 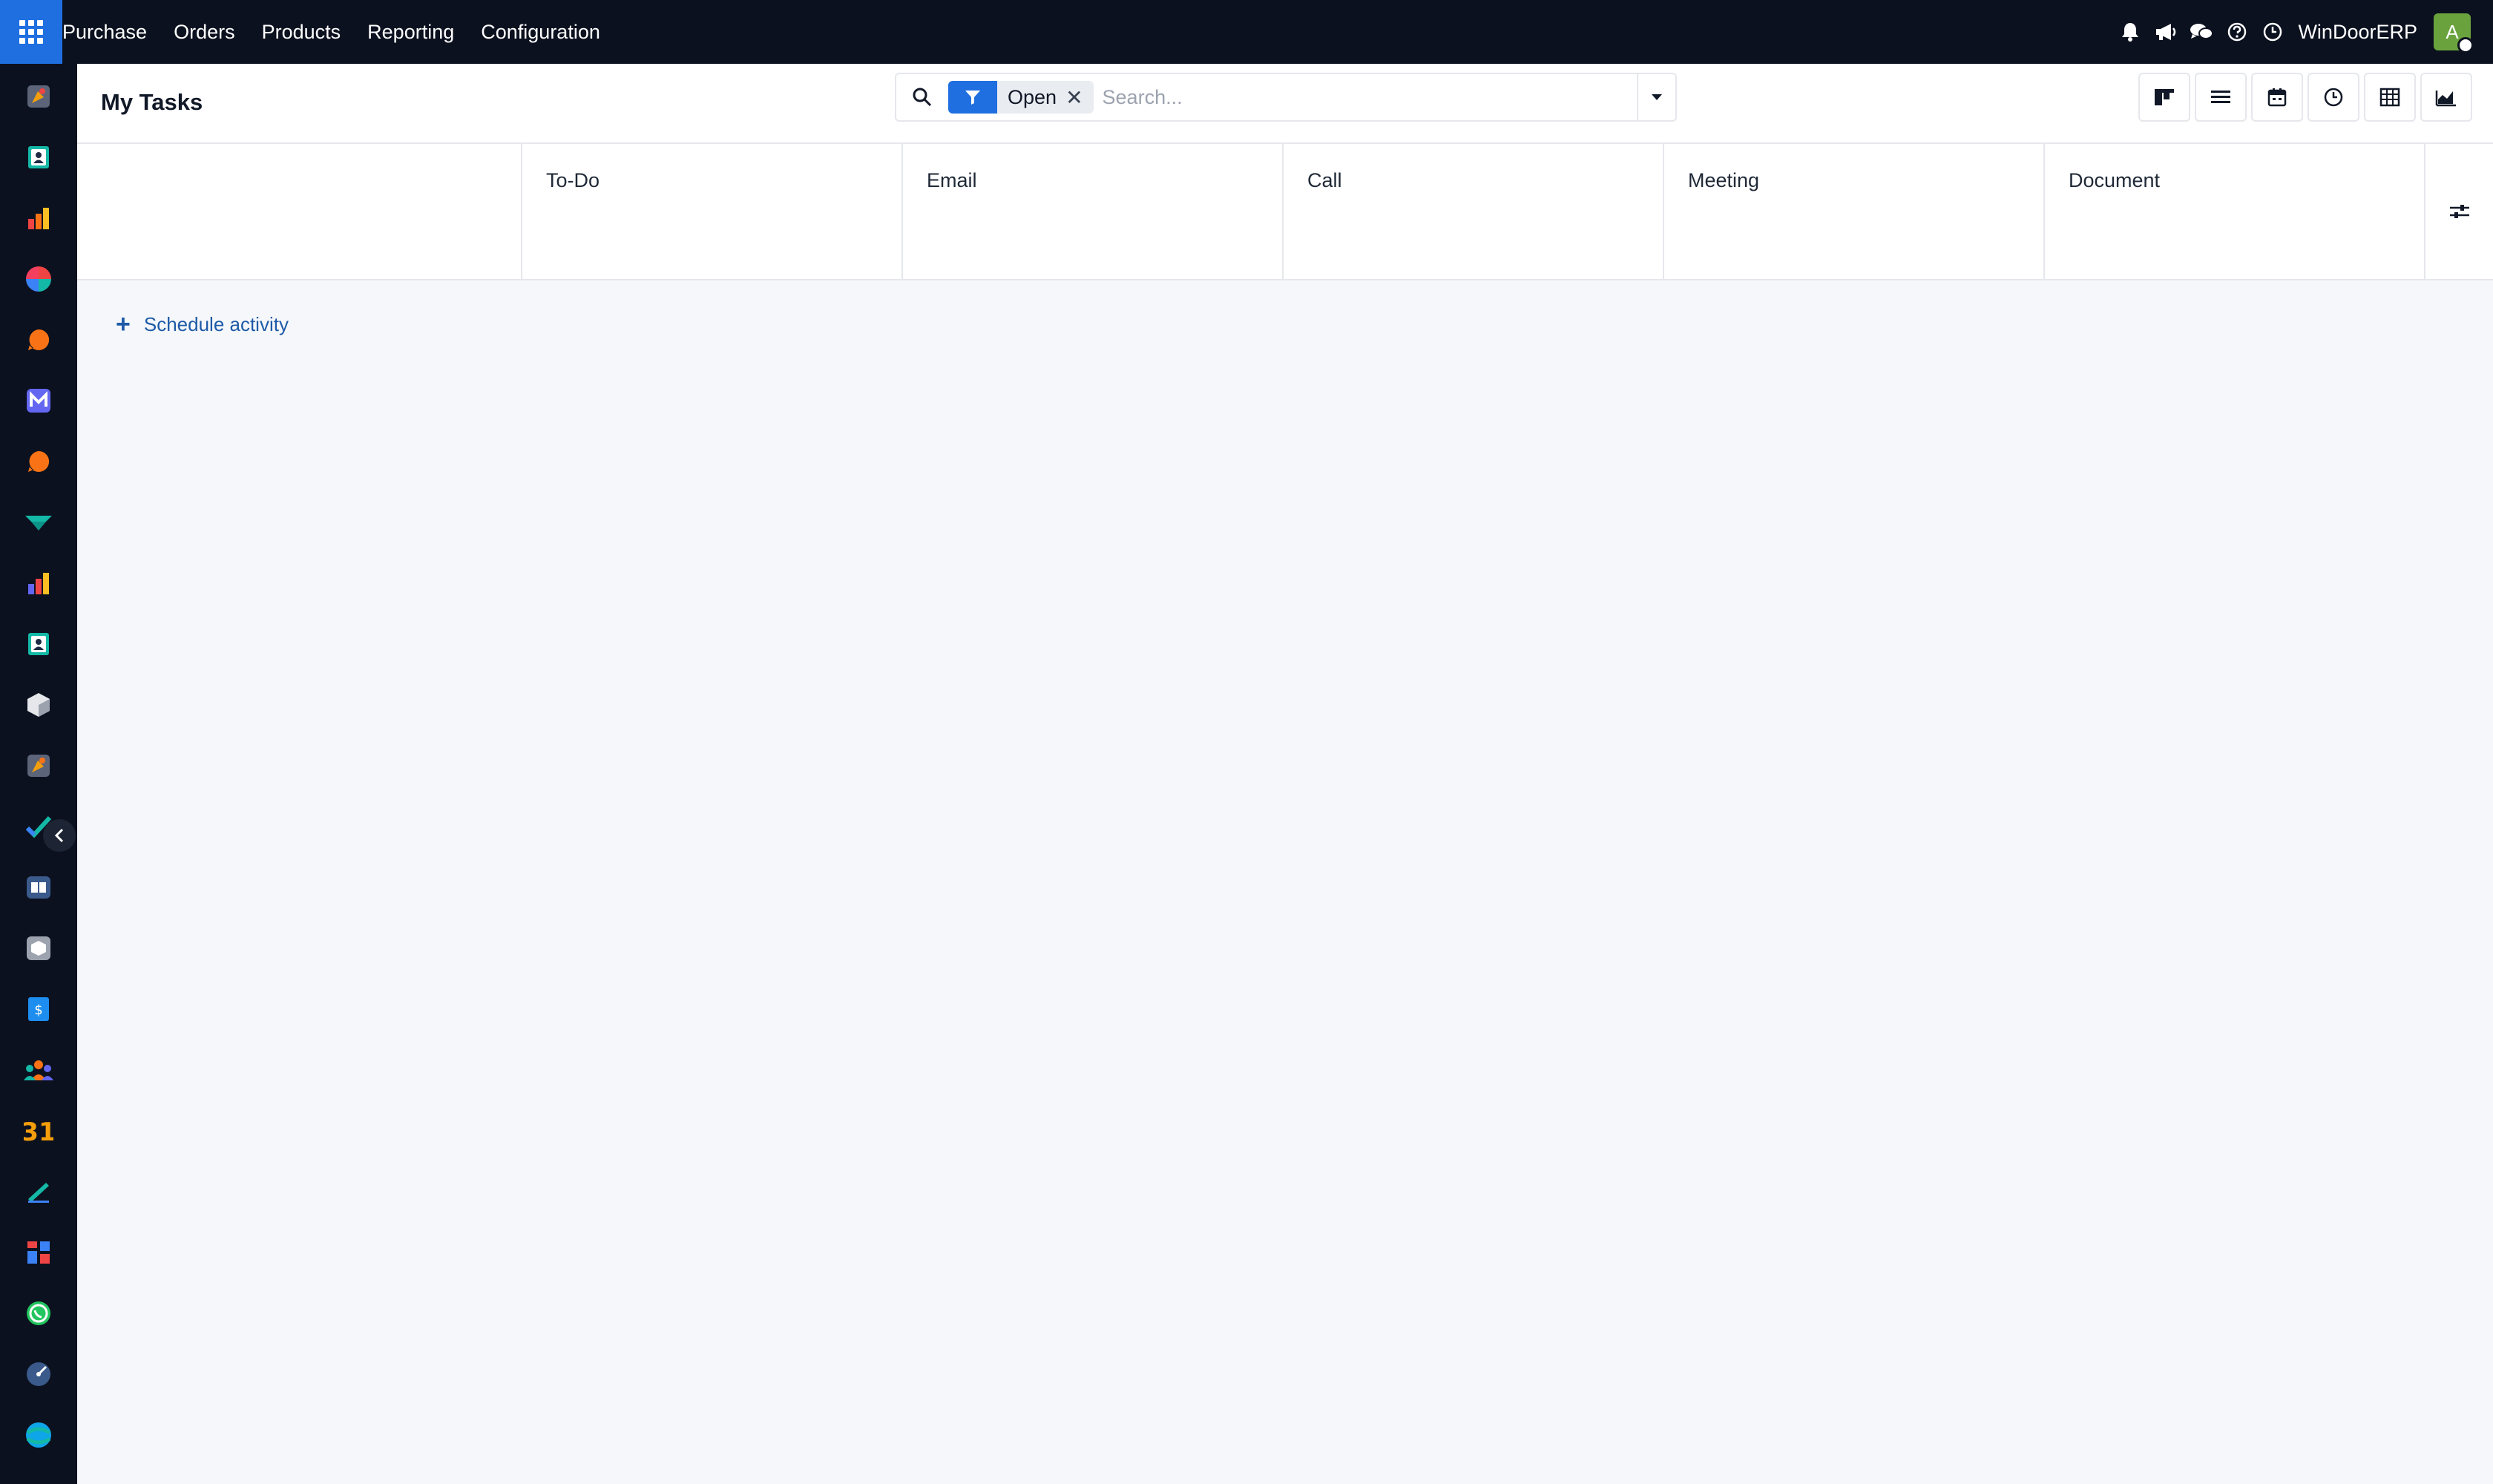 I want to click on schedule-activity-label: Schedule activity, so click(x=216, y=323).